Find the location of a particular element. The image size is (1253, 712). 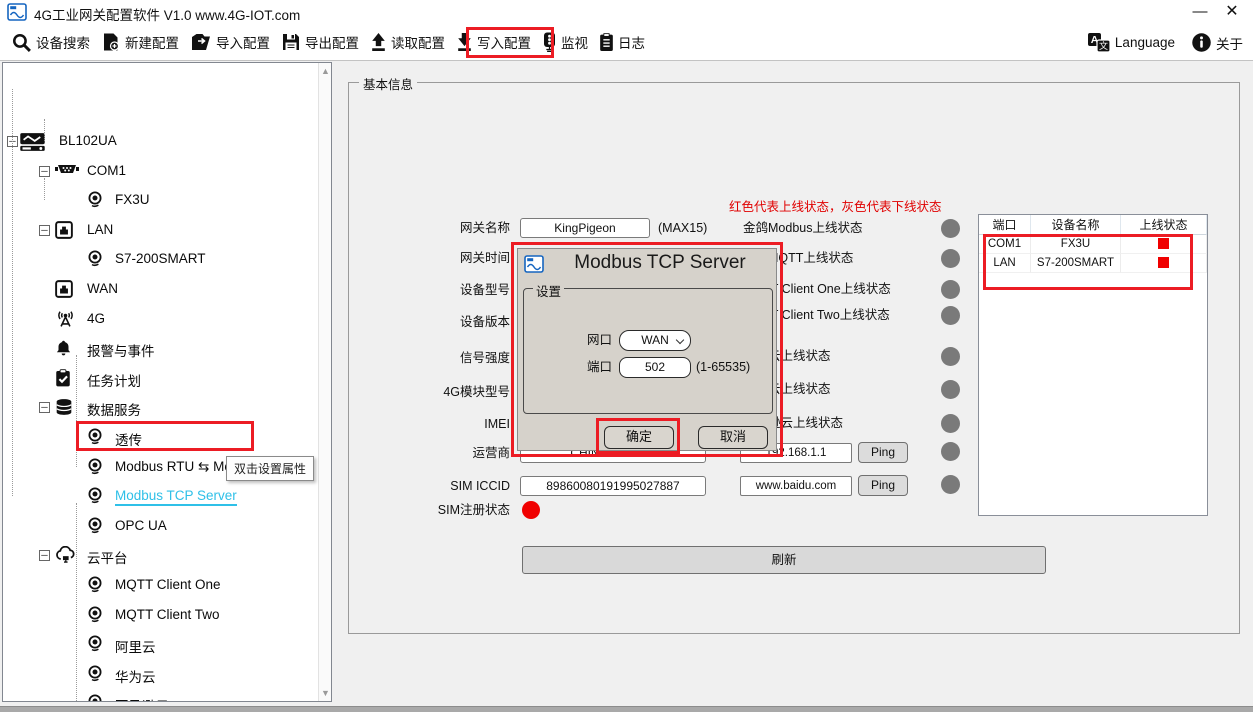

language-icon: A文 is located at coordinates (1099, 42).